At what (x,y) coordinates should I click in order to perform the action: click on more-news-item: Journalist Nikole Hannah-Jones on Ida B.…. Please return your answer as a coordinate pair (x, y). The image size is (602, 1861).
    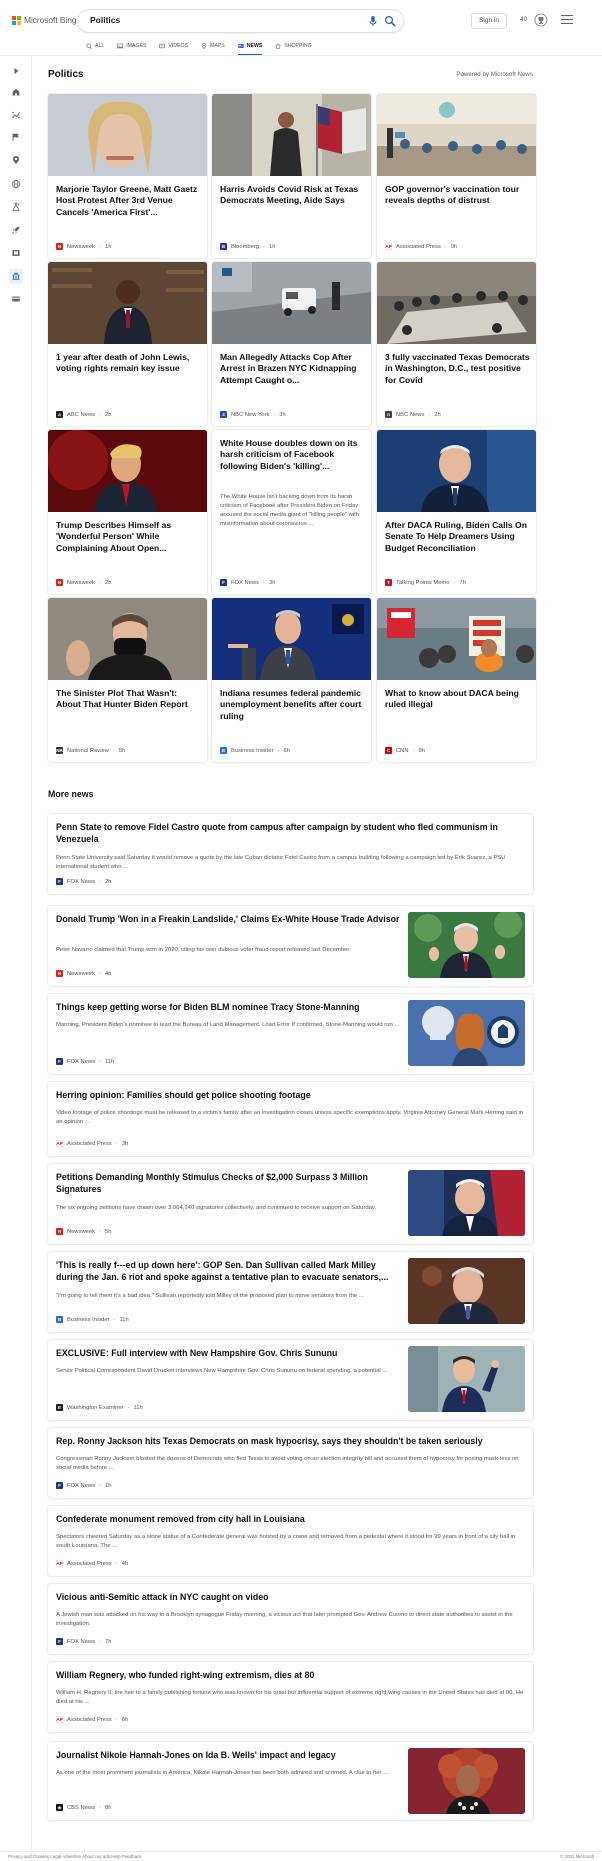
    Looking at the image, I should click on (290, 1781).